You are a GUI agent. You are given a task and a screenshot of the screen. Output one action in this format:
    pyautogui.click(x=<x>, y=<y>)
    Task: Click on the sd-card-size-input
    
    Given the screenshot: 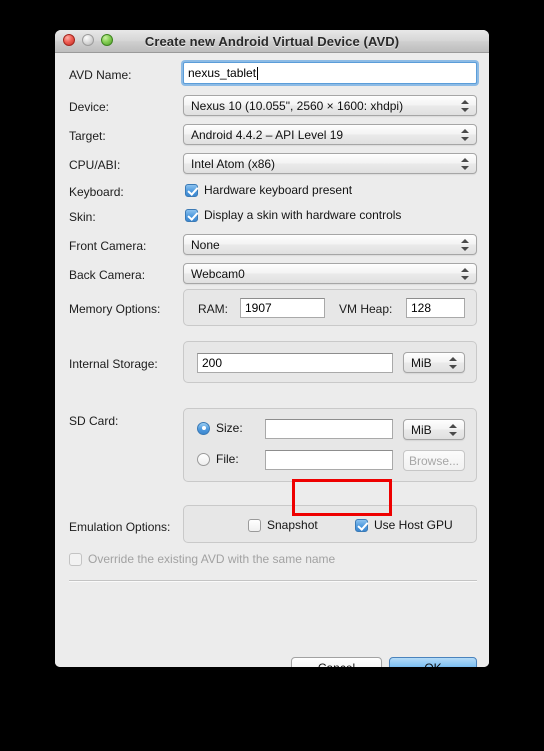 What is the action you would take?
    pyautogui.click(x=329, y=429)
    